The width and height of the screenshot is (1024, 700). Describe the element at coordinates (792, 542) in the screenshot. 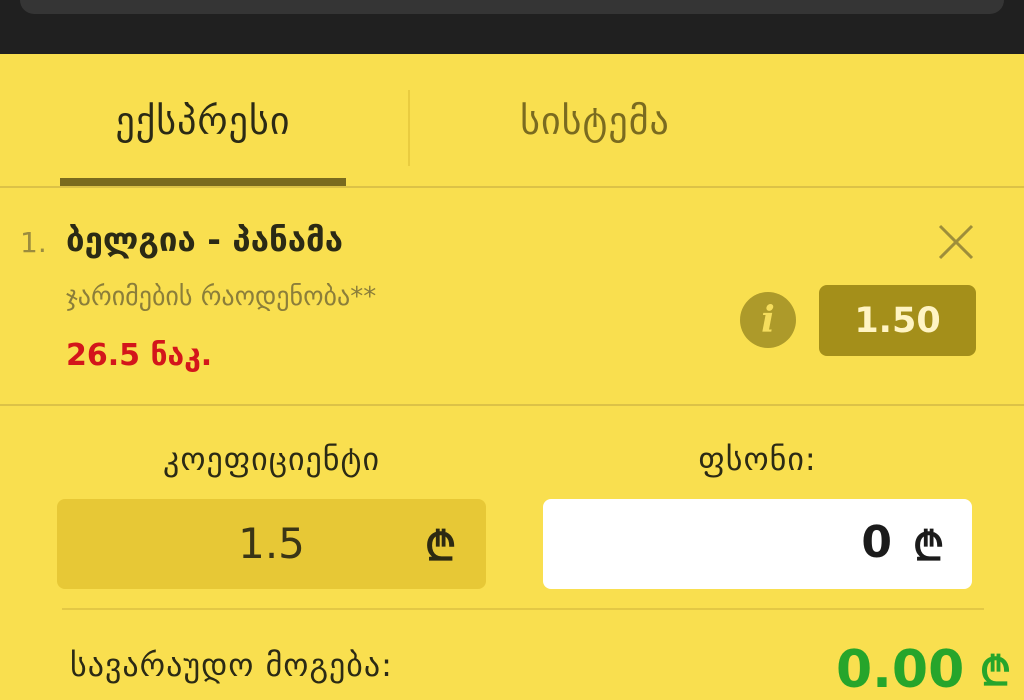

I see `stake-input` at that location.